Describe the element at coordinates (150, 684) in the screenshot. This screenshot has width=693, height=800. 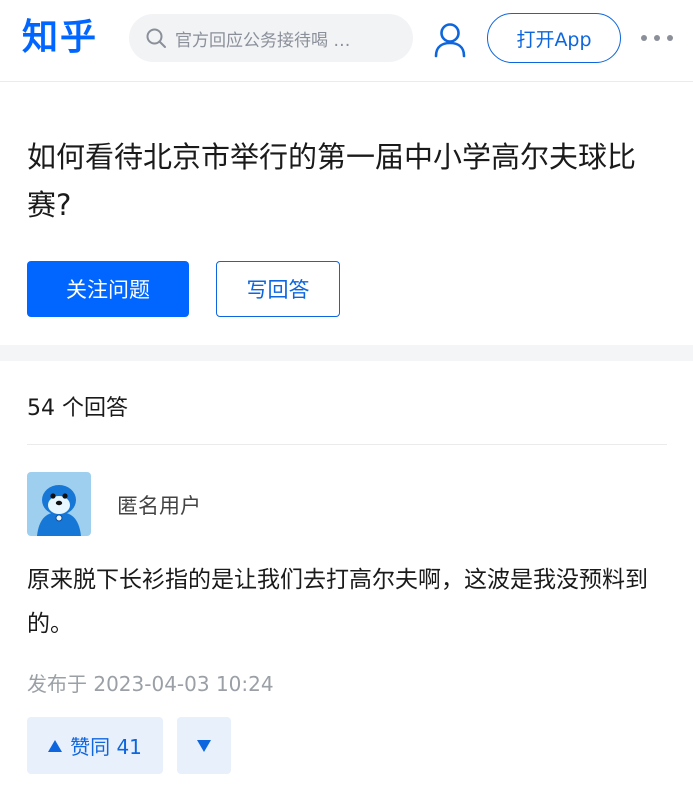
I see `answer-publish-time: 发布于 2023-04-03 10:24` at that location.